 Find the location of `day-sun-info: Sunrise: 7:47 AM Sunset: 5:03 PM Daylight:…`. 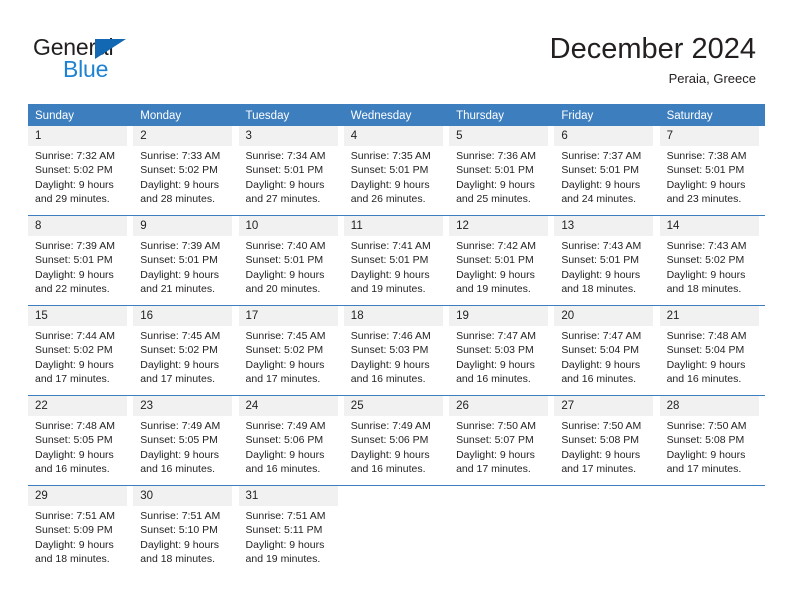

day-sun-info: Sunrise: 7:47 AM Sunset: 5:03 PM Daylight:… is located at coordinates (498, 356).